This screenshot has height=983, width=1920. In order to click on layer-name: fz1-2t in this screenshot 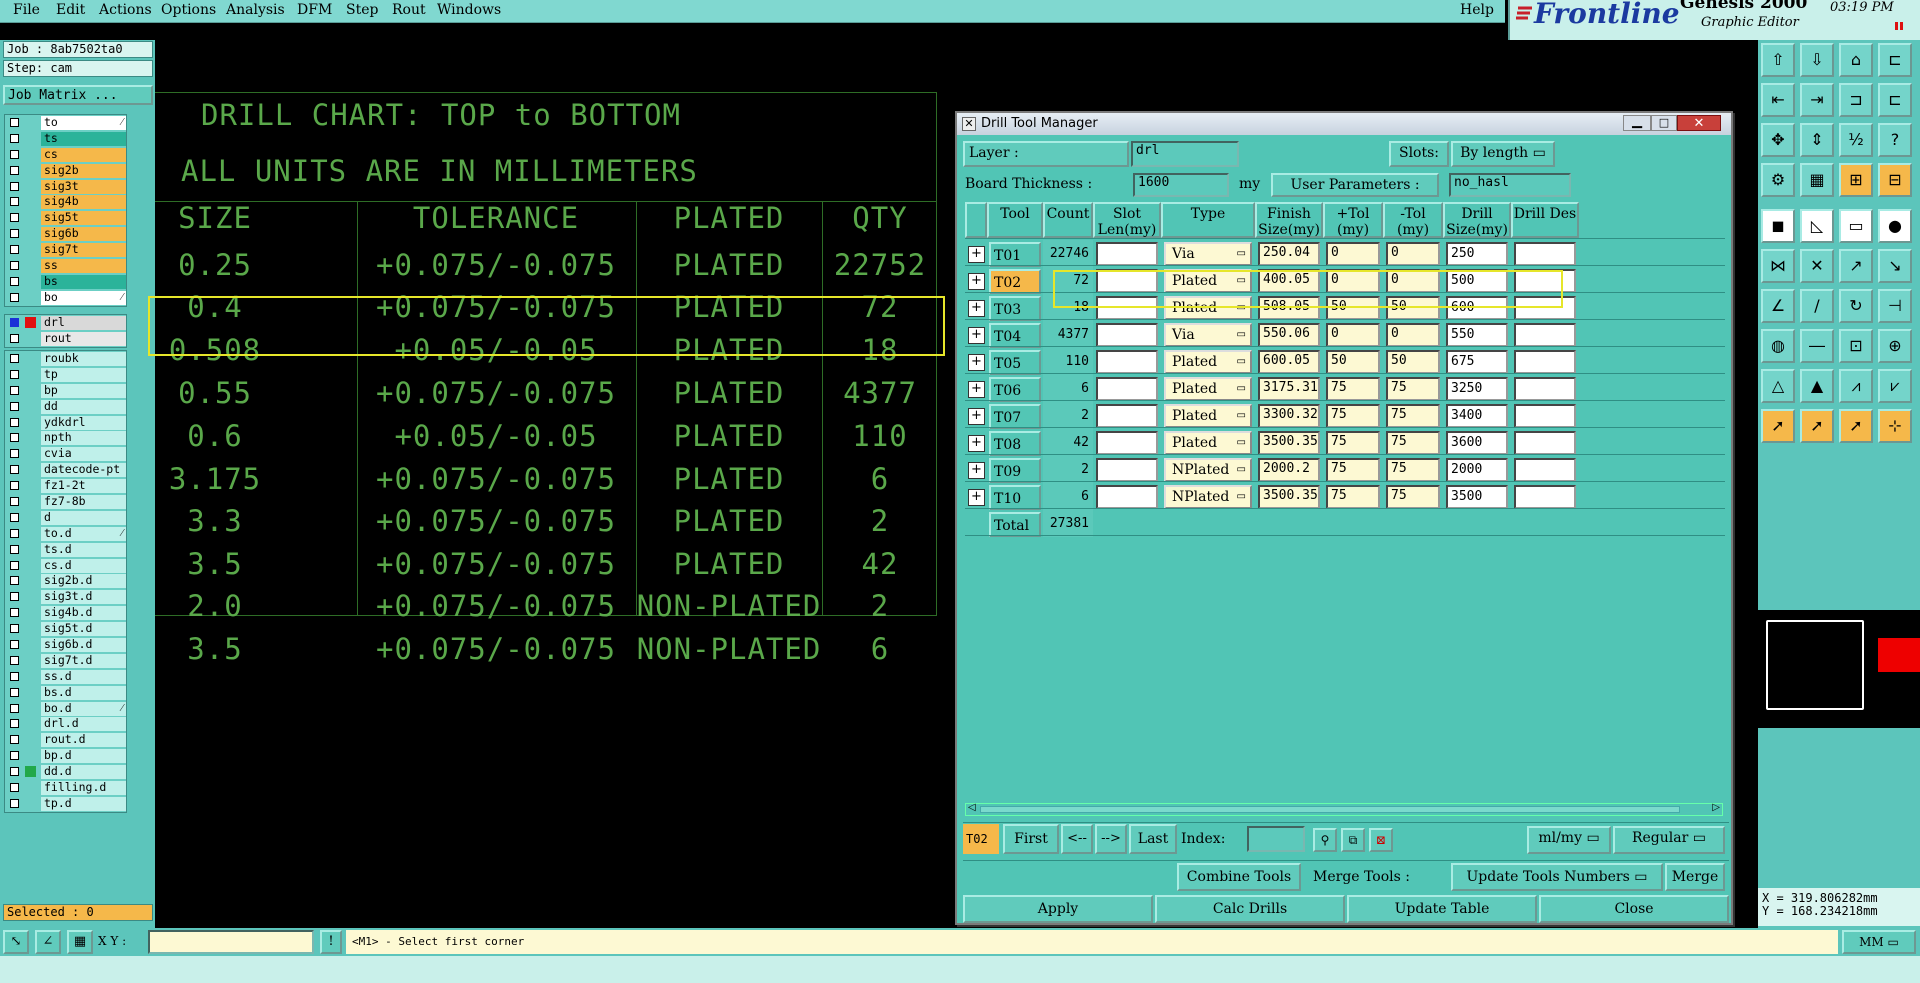, I will do `click(83, 486)`.